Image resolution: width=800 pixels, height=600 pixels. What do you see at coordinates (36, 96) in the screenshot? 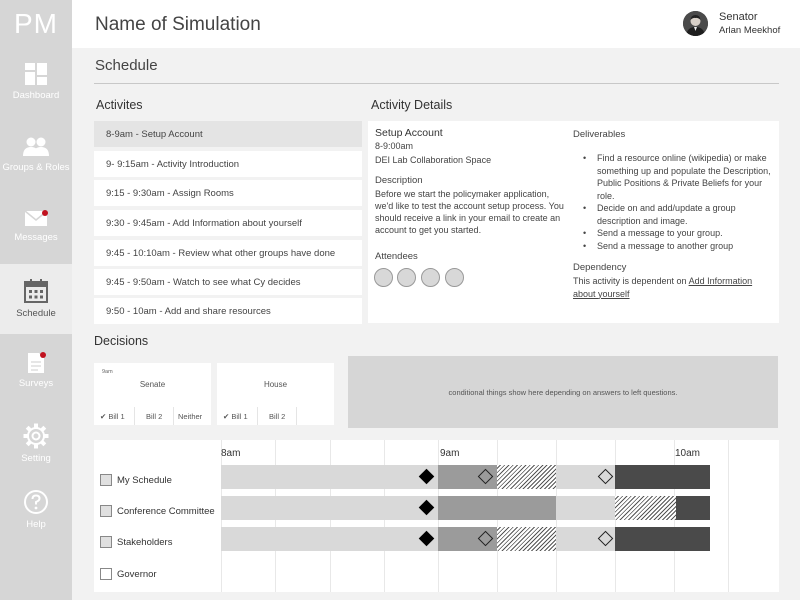
I see `nav-dashboard: Dashboard` at bounding box center [36, 96].